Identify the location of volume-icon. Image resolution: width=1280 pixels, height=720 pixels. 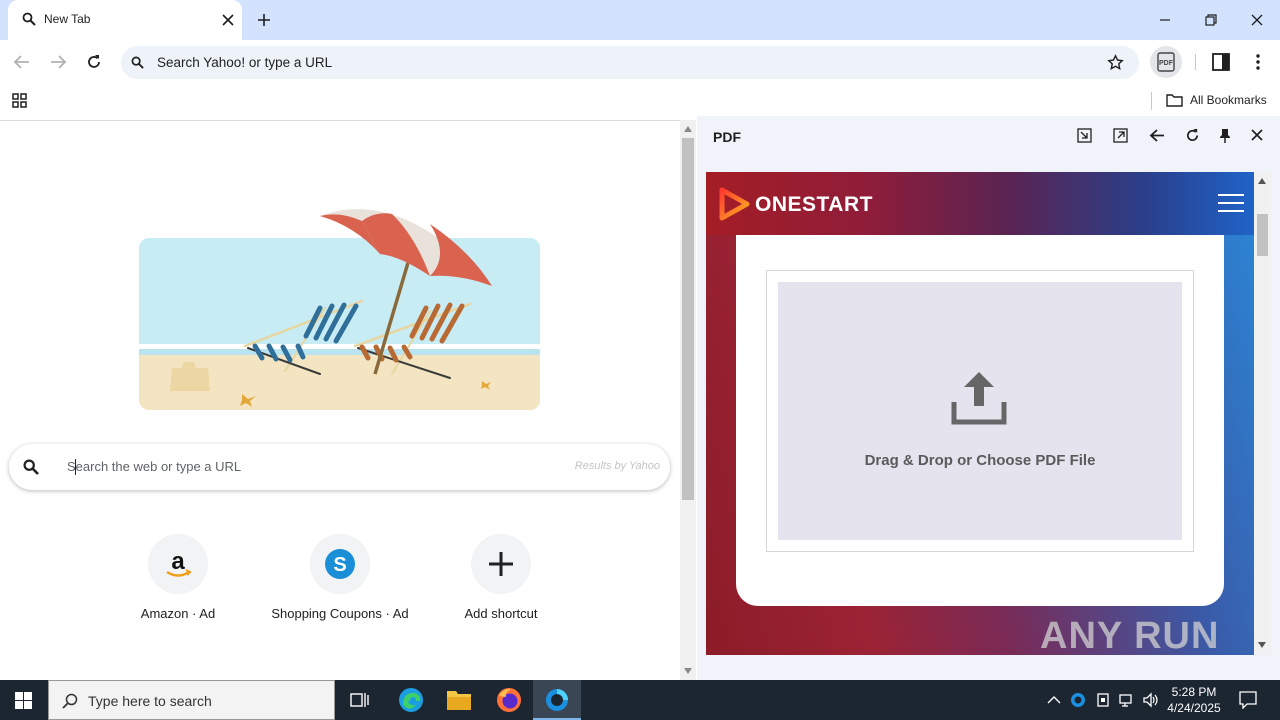
(1151, 700).